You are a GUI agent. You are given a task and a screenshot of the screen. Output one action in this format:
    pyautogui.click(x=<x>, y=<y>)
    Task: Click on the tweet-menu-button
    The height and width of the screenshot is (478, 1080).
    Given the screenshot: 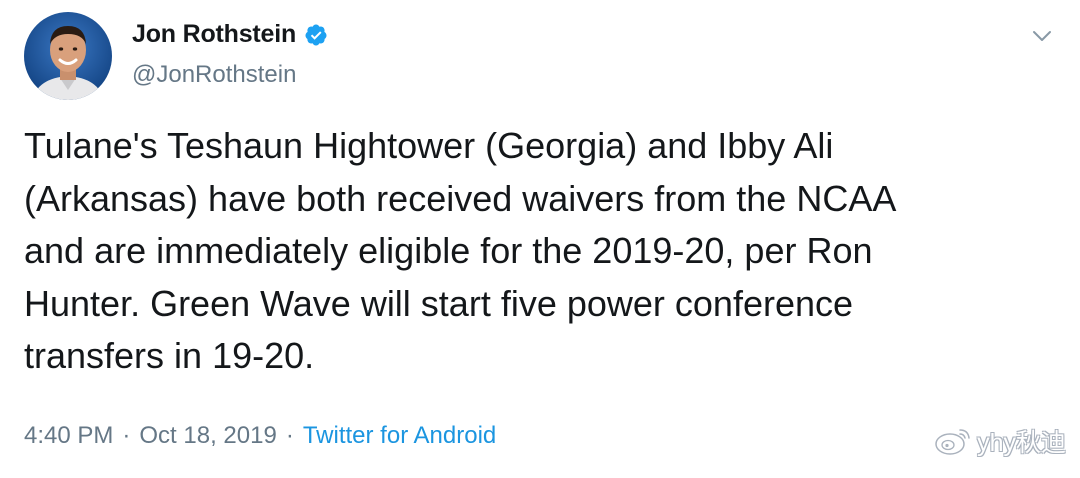 What is the action you would take?
    pyautogui.click(x=1042, y=36)
    